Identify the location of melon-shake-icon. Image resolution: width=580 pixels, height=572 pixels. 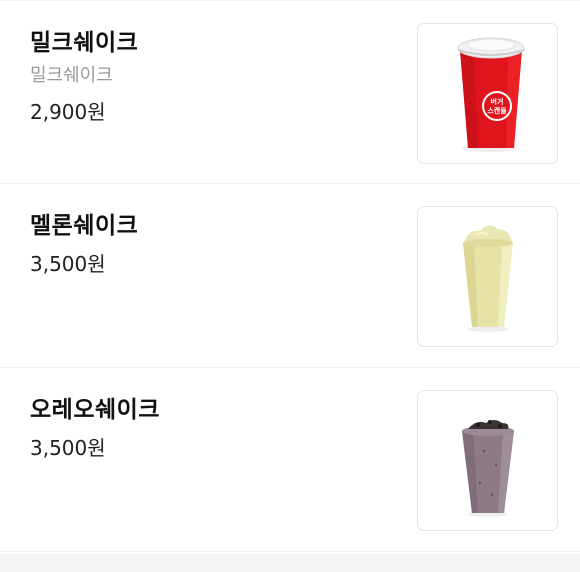
(488, 278).